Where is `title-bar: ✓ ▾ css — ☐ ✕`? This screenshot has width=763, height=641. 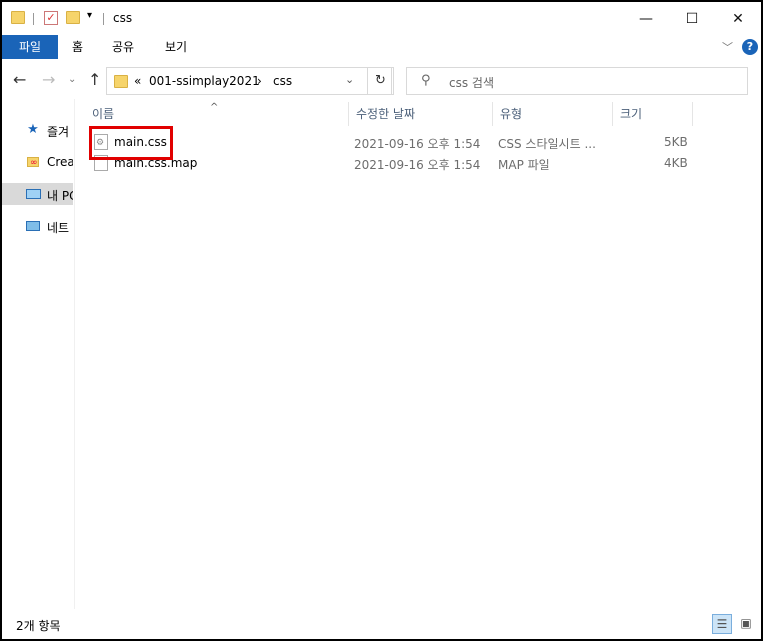 title-bar: ✓ ▾ css — ☐ ✕ is located at coordinates (381, 18).